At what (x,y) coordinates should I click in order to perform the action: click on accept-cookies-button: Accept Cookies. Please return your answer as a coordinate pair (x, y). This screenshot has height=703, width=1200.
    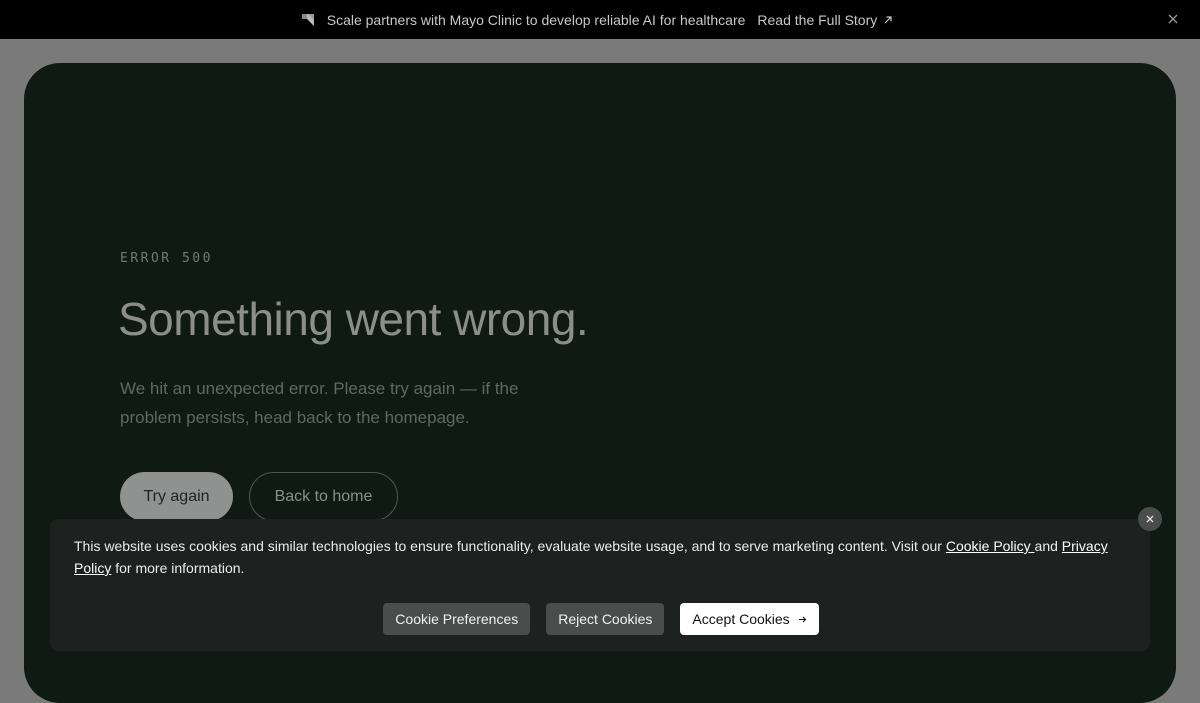
    Looking at the image, I should click on (749, 619).